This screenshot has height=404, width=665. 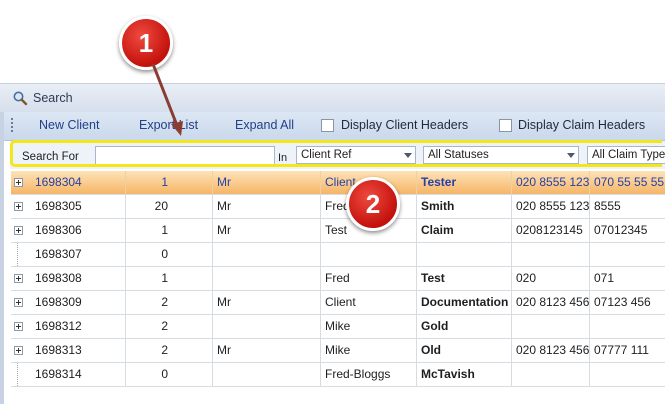 What do you see at coordinates (78, 302) in the screenshot?
I see `cell-ref: 1698309` at bounding box center [78, 302].